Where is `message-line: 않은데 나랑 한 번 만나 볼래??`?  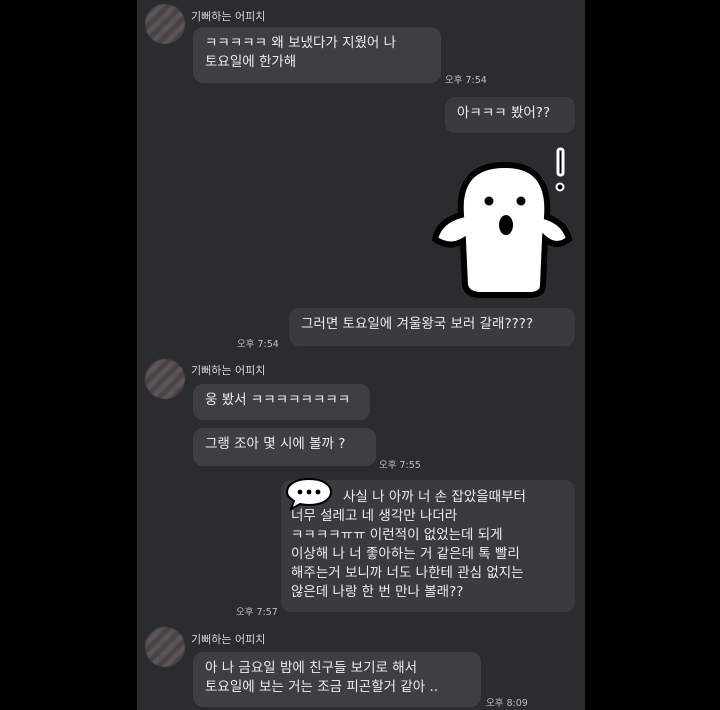 message-line: 않은데 나랑 한 번 만나 볼래?? is located at coordinates (377, 592).